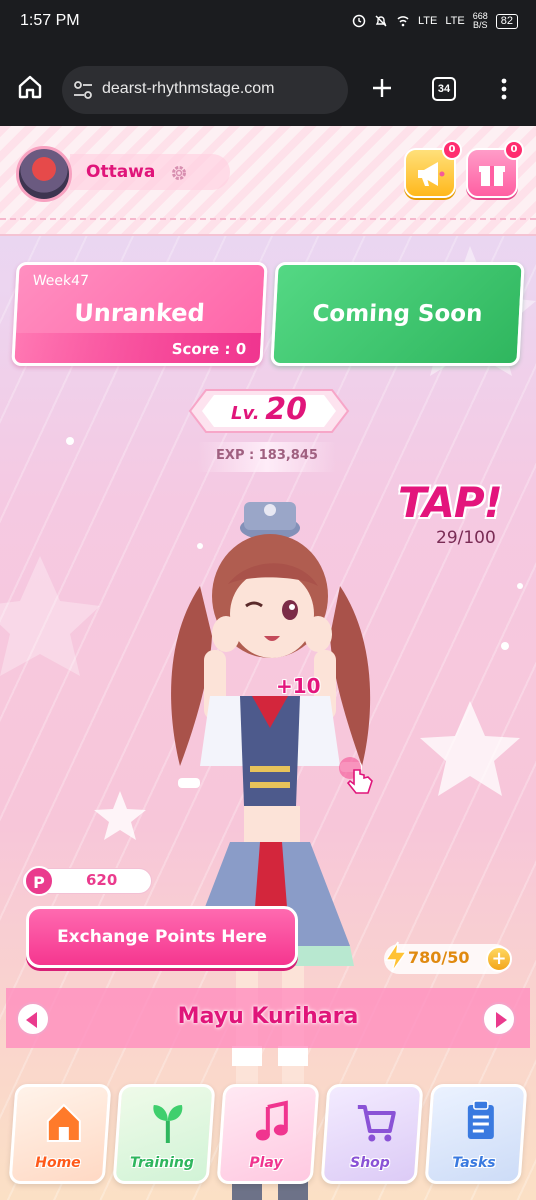 This screenshot has width=536, height=1200. Describe the element at coordinates (50, 20) in the screenshot. I see `status-time: 1:57 PM` at that location.